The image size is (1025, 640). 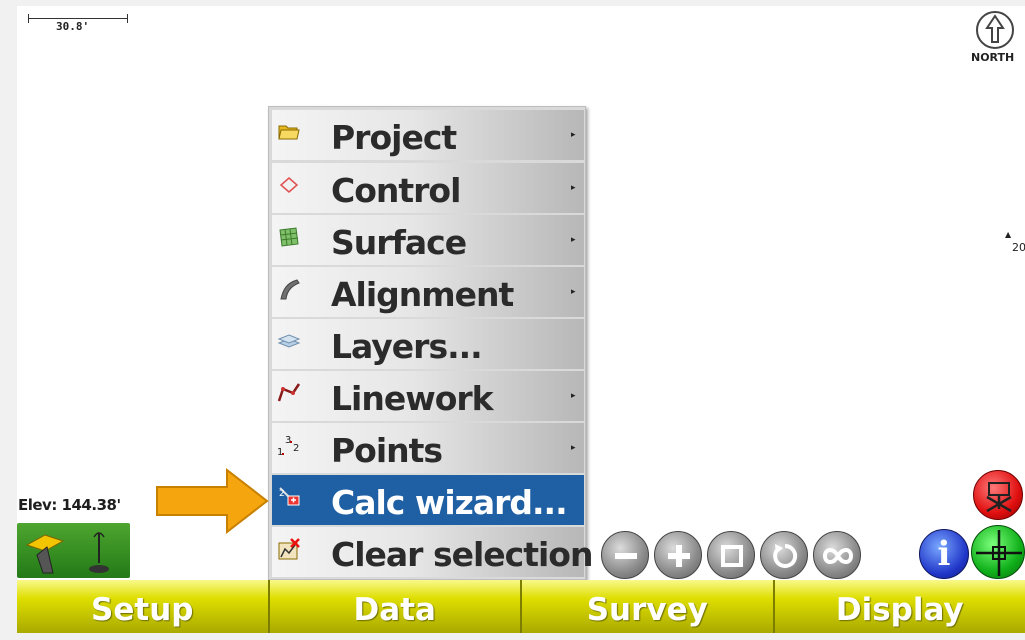 I want to click on points-icon: 1 3 2, so click(x=289, y=445).